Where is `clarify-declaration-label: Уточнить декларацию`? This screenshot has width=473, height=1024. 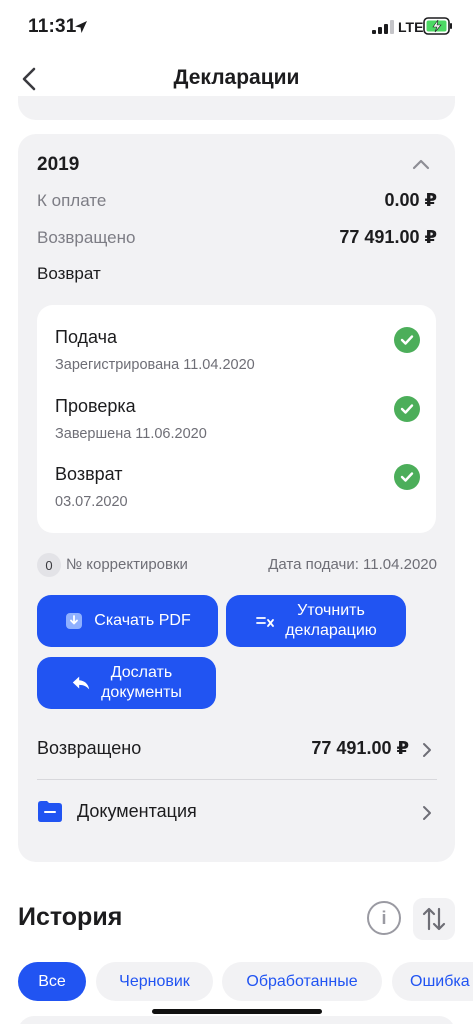 clarify-declaration-label: Уточнить декларацию is located at coordinates (331, 620).